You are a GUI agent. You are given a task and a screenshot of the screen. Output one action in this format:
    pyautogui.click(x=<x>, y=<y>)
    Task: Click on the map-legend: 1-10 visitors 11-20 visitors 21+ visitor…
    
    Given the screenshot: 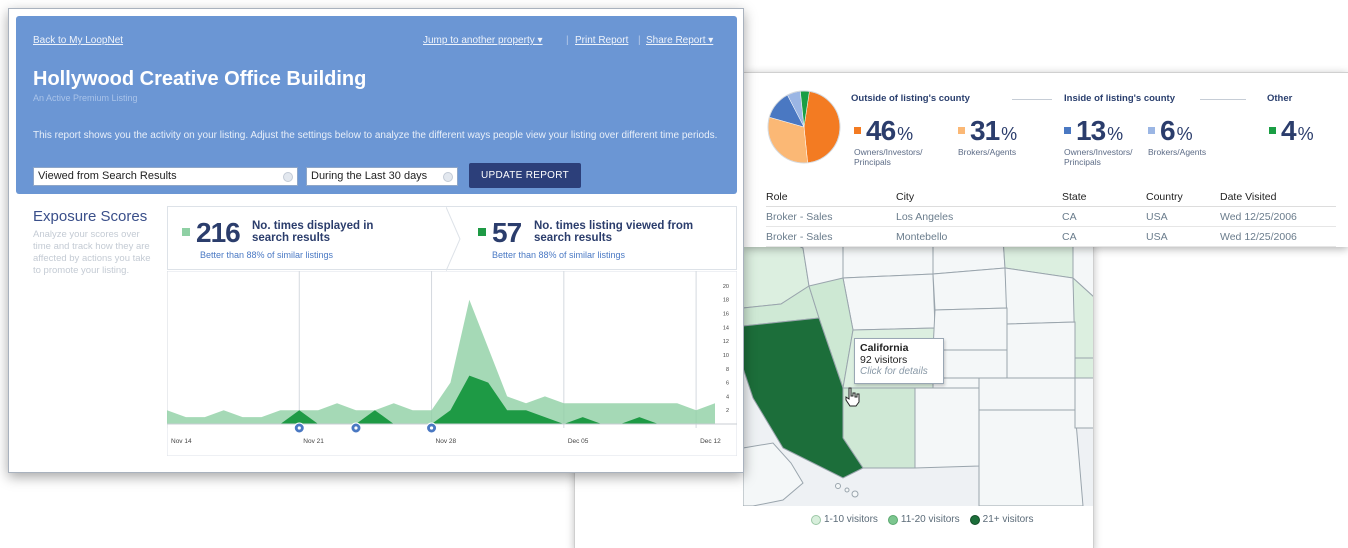 What is the action you would take?
    pyautogui.click(x=922, y=519)
    